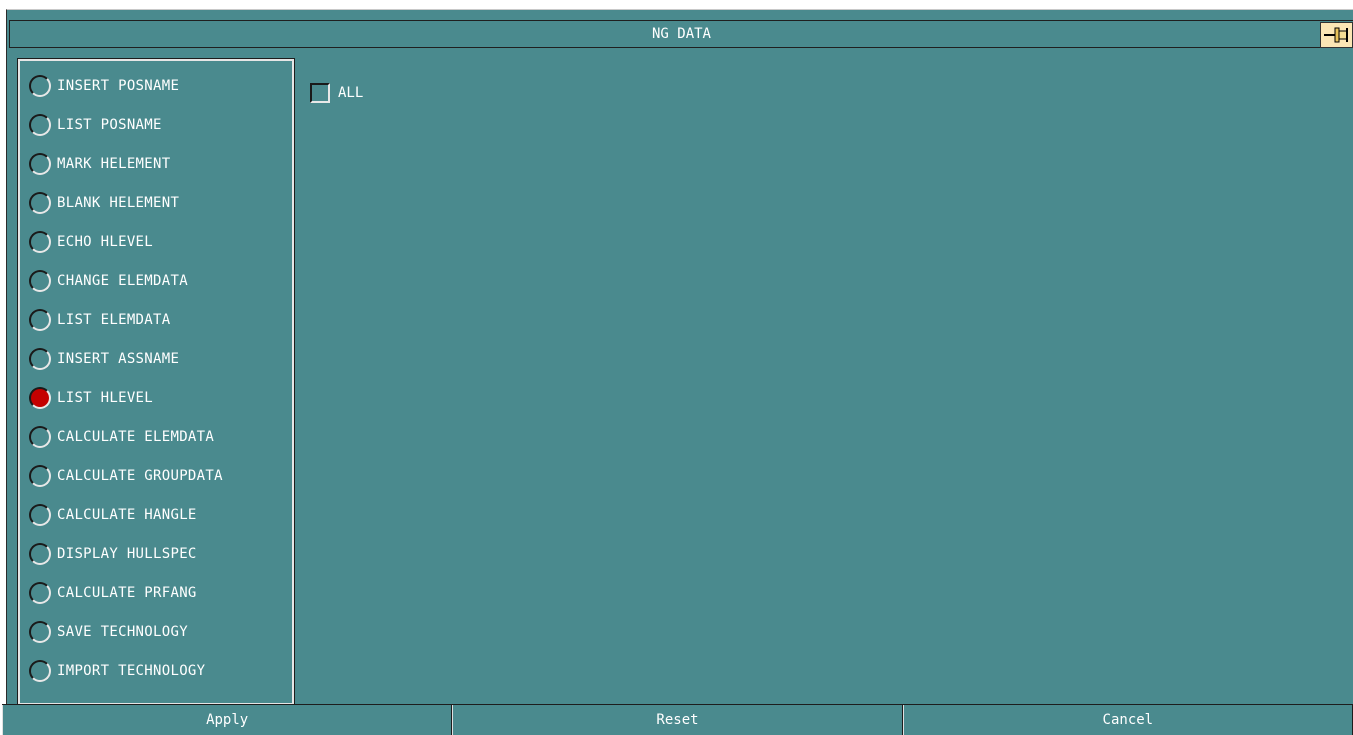 The height and width of the screenshot is (735, 1353). I want to click on apply-button: Apply, so click(227, 720).